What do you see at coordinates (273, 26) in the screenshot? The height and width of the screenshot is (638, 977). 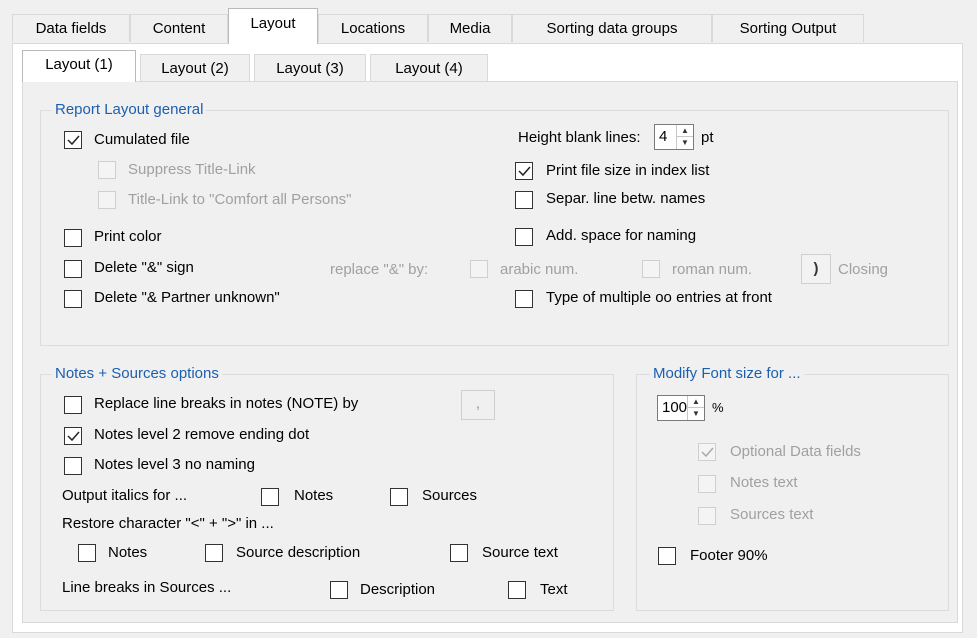 I see `tab-layout: Layout` at bounding box center [273, 26].